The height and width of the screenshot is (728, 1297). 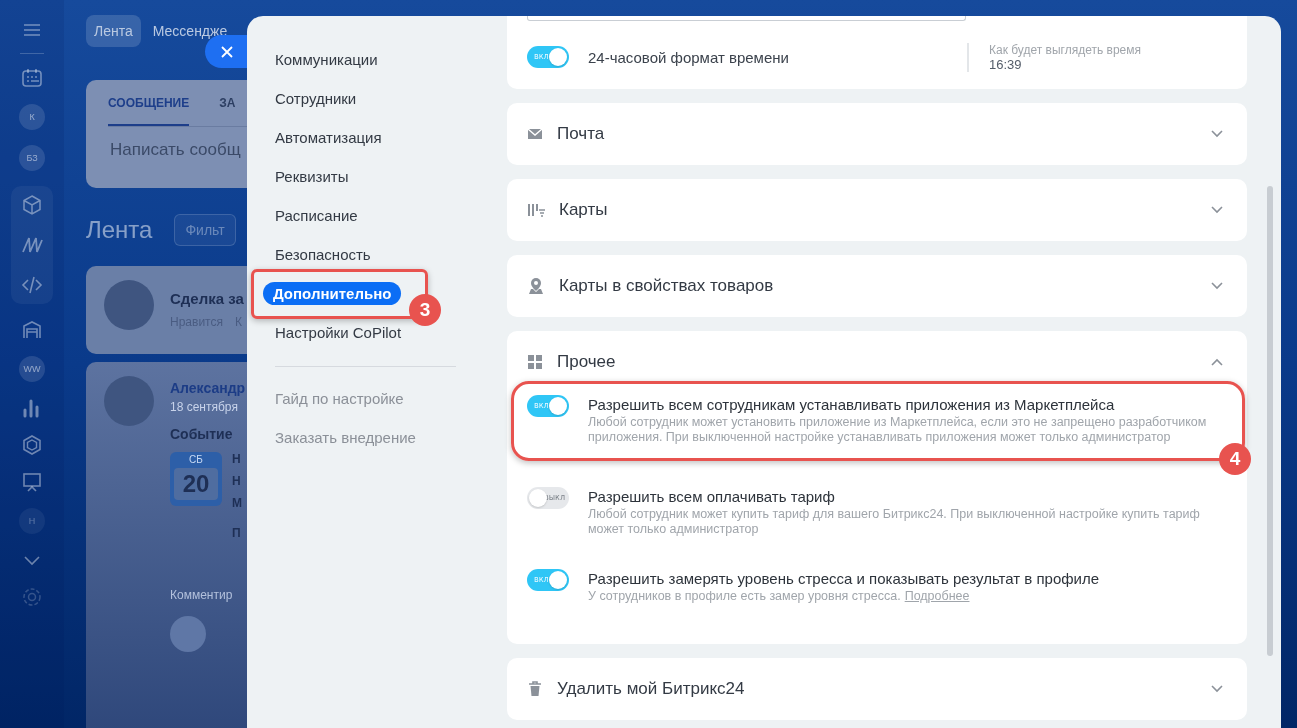 I want to click on rail-avatar: БЗ, so click(x=32, y=158).